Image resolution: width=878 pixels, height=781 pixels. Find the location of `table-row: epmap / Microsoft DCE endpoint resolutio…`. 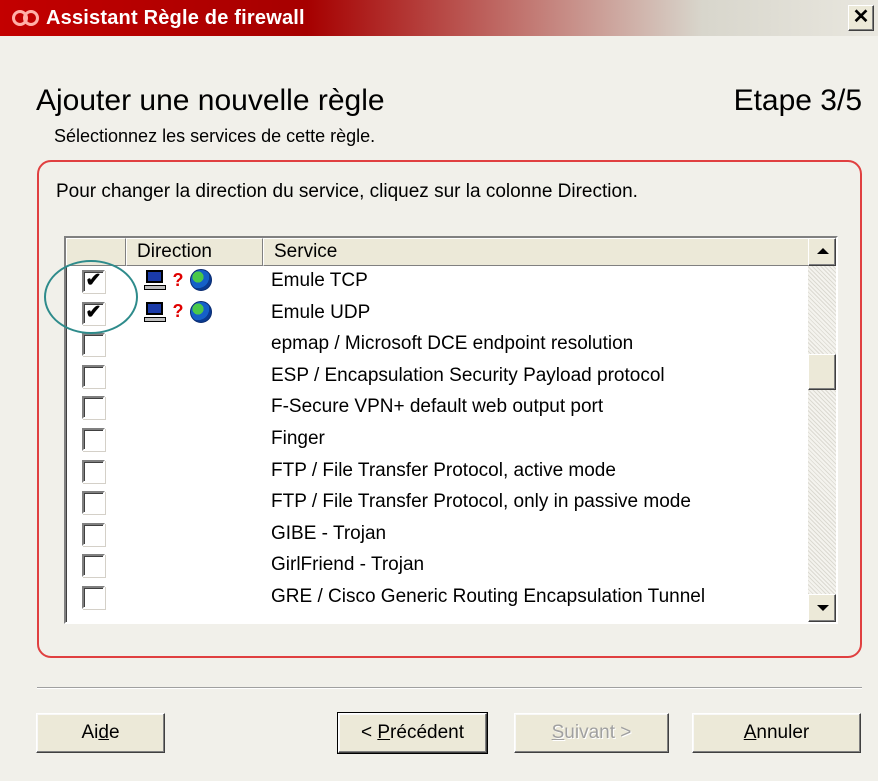

table-row: epmap / Microsoft DCE endpoint resolutio… is located at coordinates (438, 345).